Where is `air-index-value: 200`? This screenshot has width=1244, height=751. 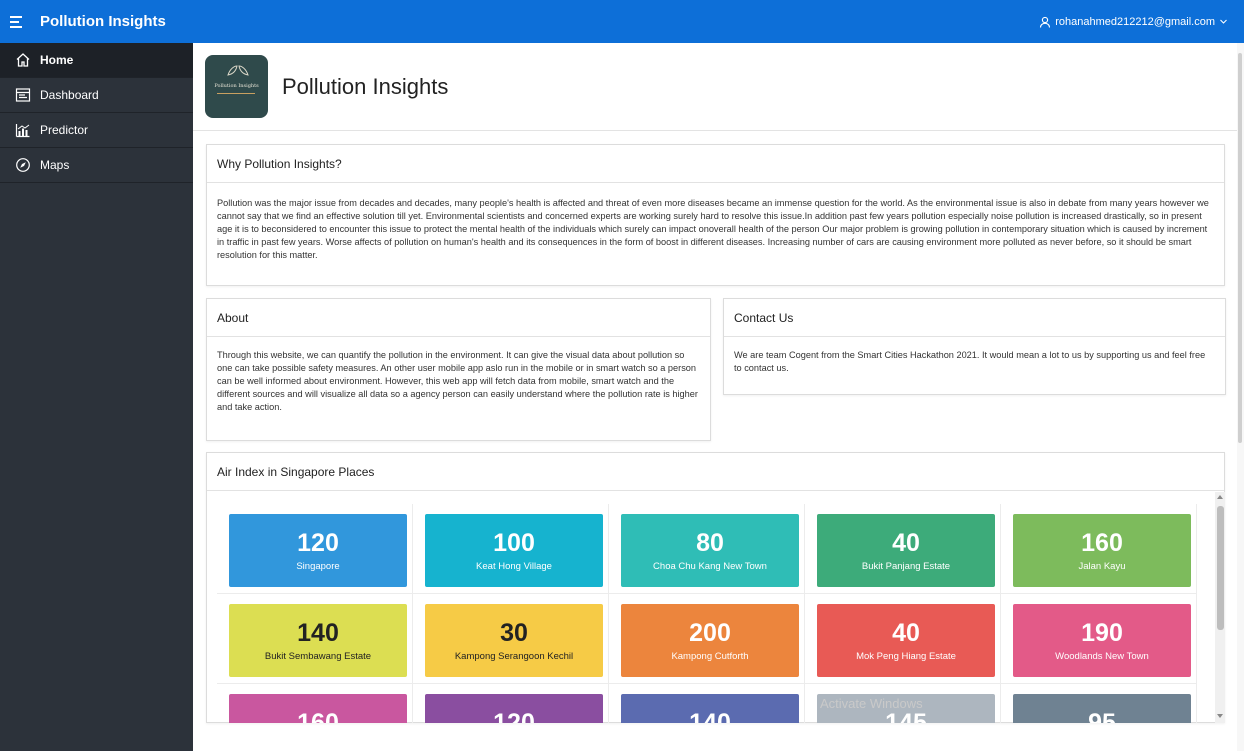
air-index-value: 200 is located at coordinates (710, 633).